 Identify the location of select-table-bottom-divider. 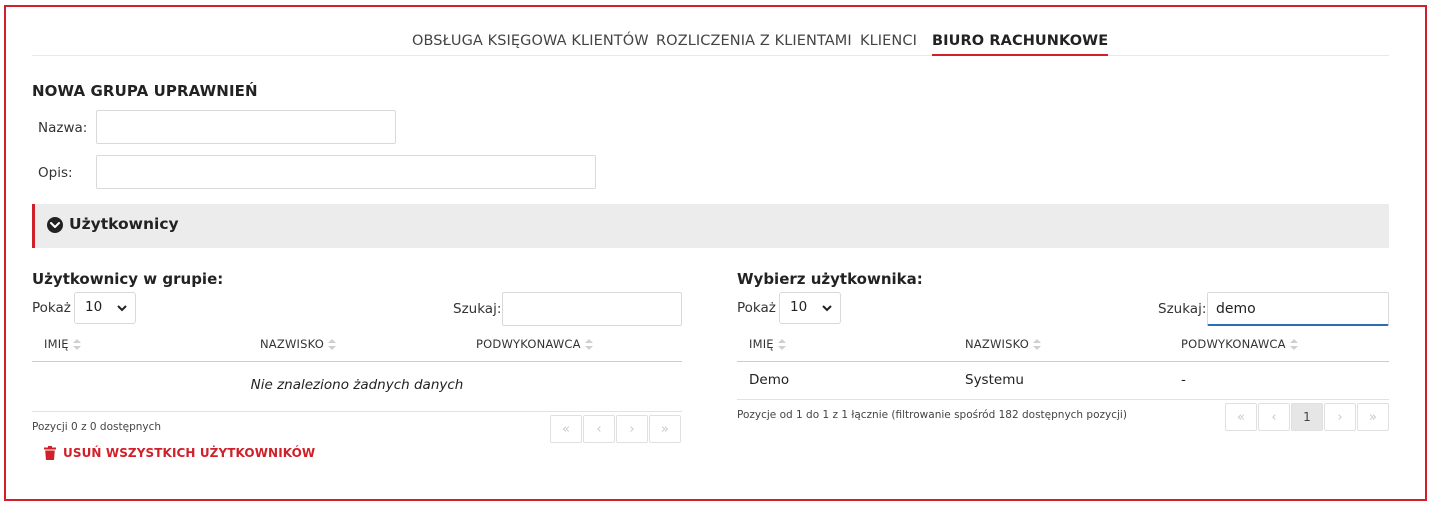
(1063, 399).